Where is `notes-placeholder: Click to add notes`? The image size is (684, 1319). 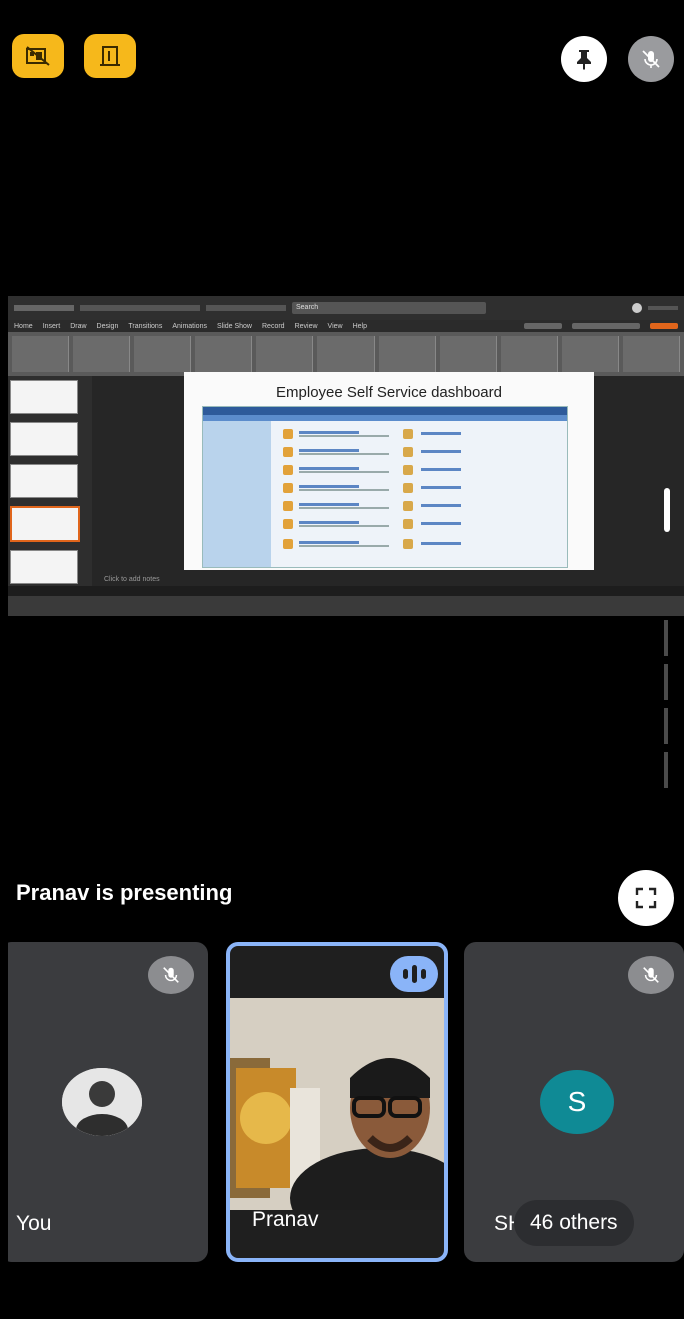
notes-placeholder: Click to add notes is located at coordinates (132, 579).